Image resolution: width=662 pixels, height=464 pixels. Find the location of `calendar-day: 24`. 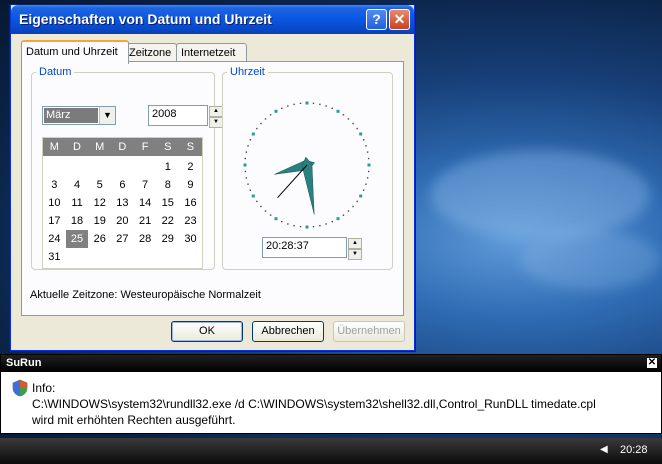

calendar-day: 24 is located at coordinates (54, 239).